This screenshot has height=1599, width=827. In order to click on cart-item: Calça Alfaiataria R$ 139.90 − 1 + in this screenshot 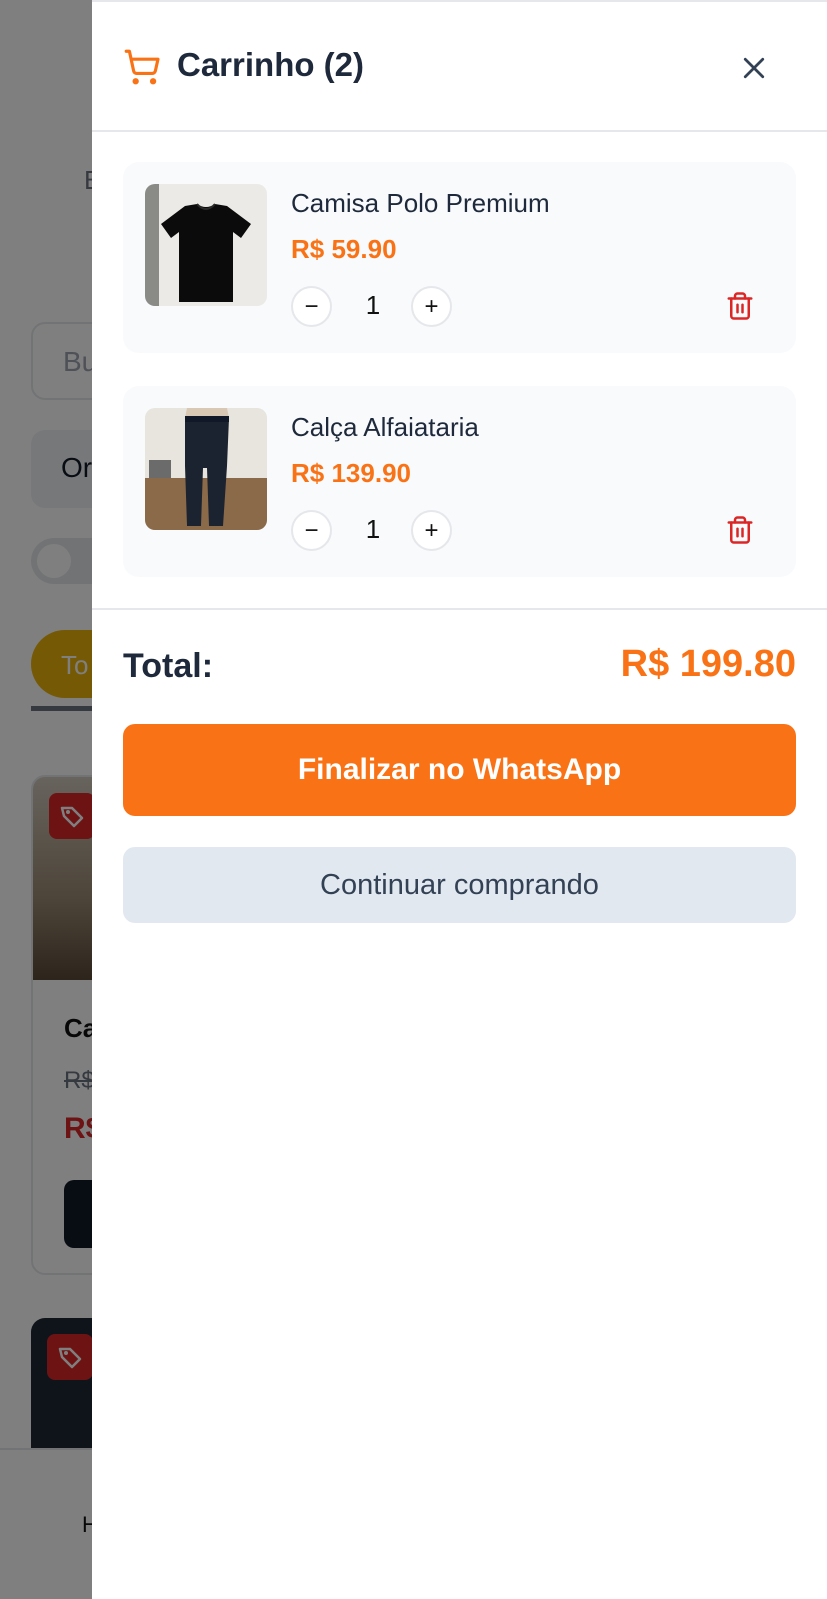, I will do `click(459, 481)`.